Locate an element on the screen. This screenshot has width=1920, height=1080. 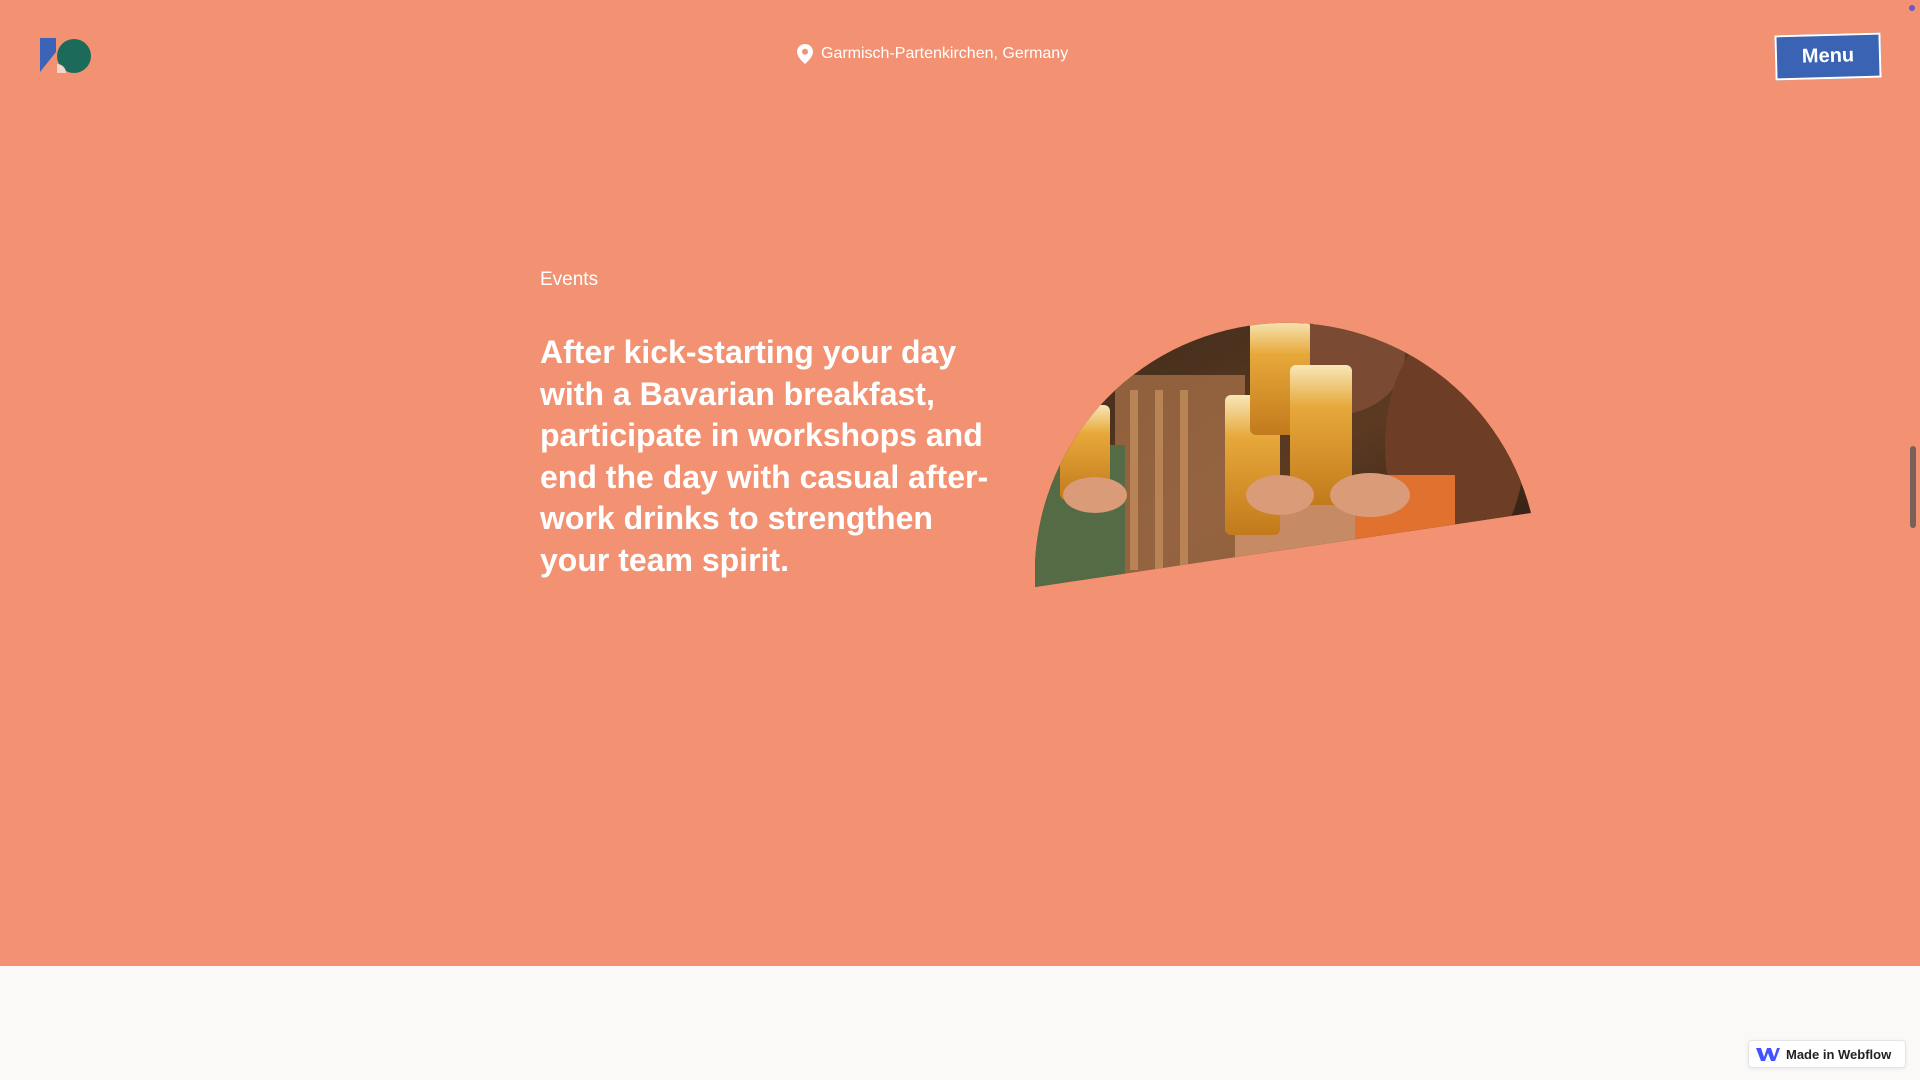
brand-logo-icon is located at coordinates (66, 56).